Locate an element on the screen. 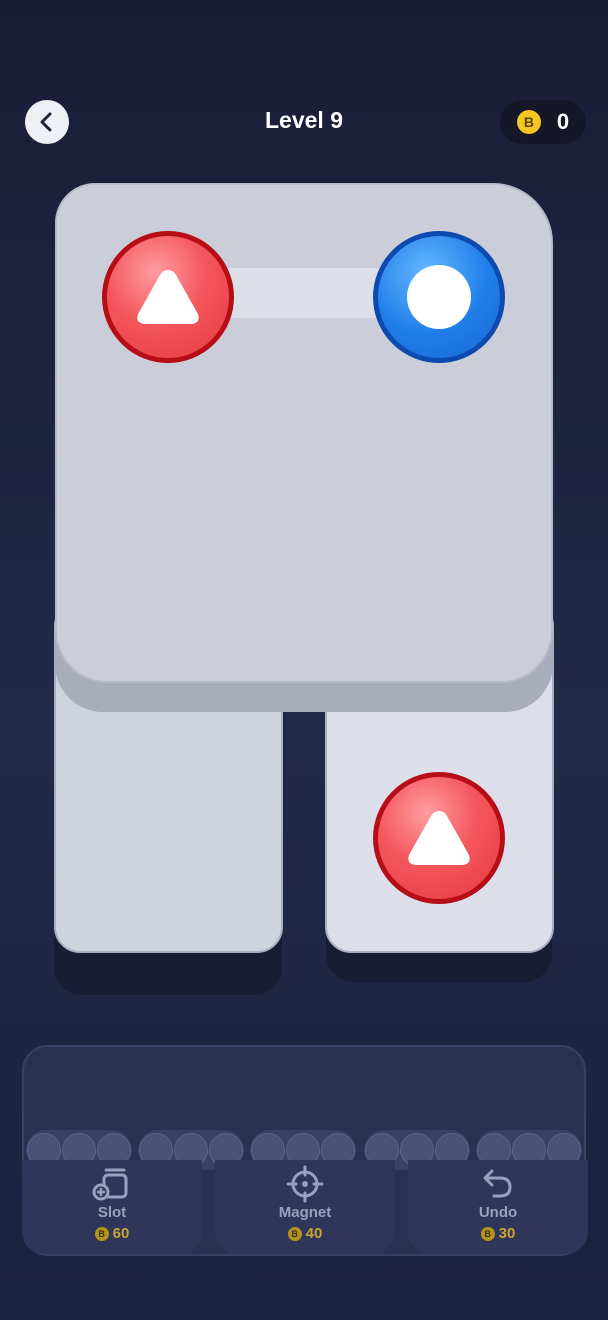  cost-value: 30 is located at coordinates (507, 1233).